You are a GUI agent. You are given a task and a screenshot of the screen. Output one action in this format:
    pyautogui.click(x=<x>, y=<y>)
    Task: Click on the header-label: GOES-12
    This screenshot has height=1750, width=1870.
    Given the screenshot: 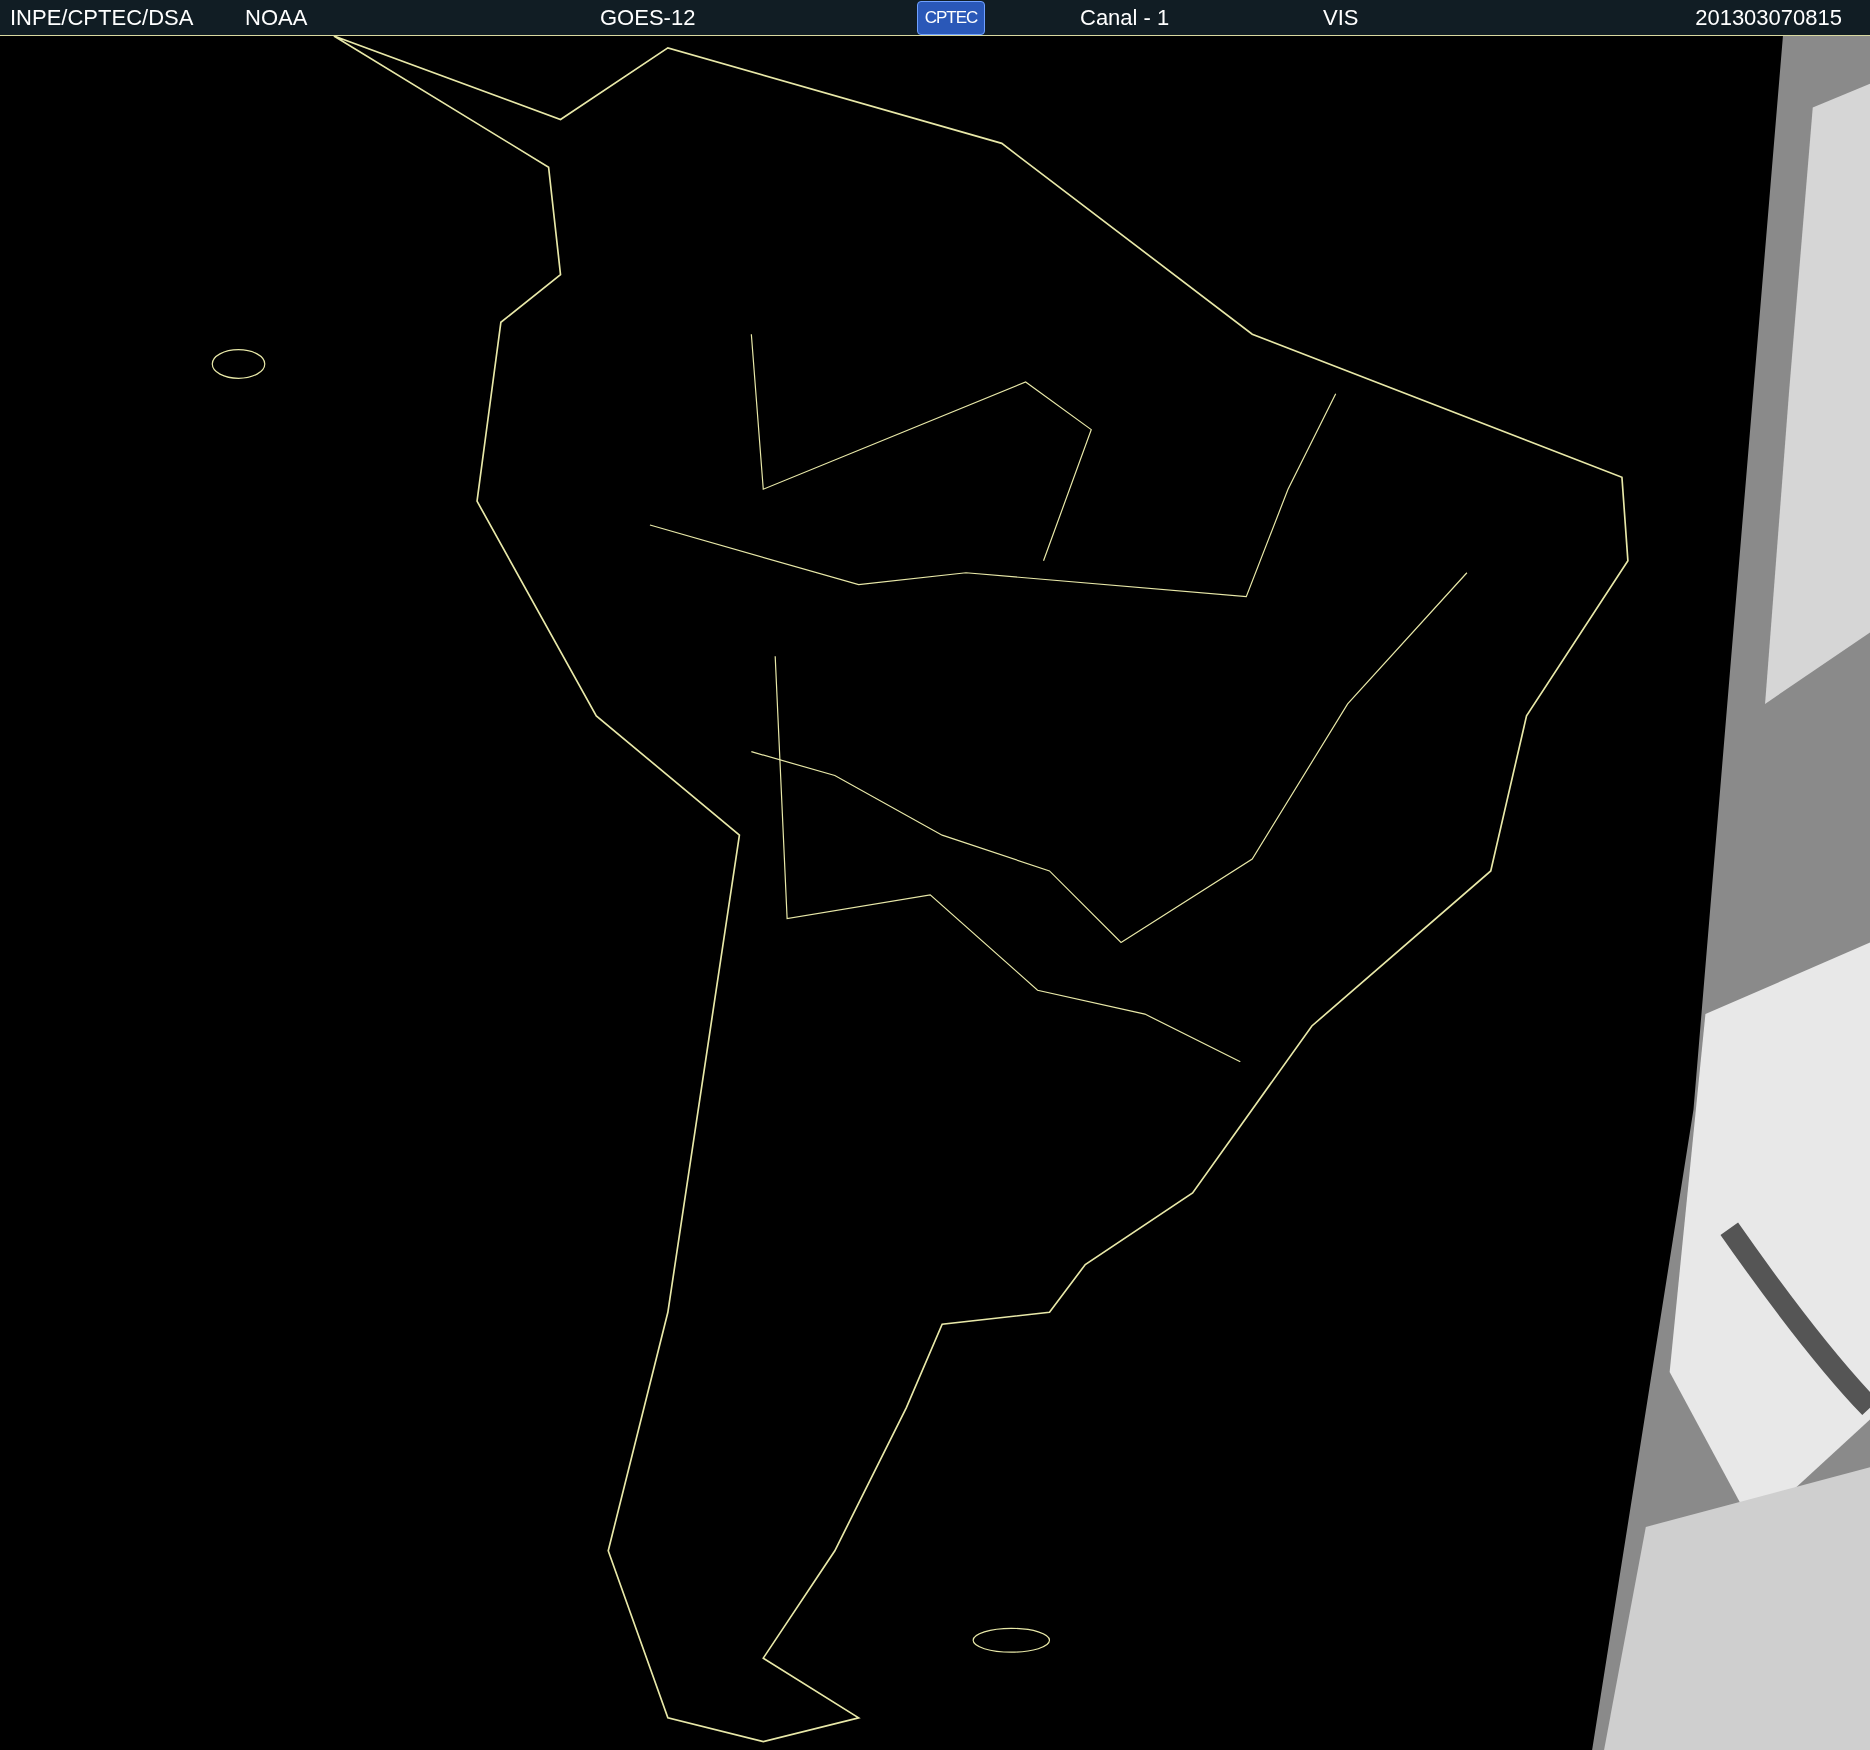 What is the action you would take?
    pyautogui.click(x=648, y=17)
    